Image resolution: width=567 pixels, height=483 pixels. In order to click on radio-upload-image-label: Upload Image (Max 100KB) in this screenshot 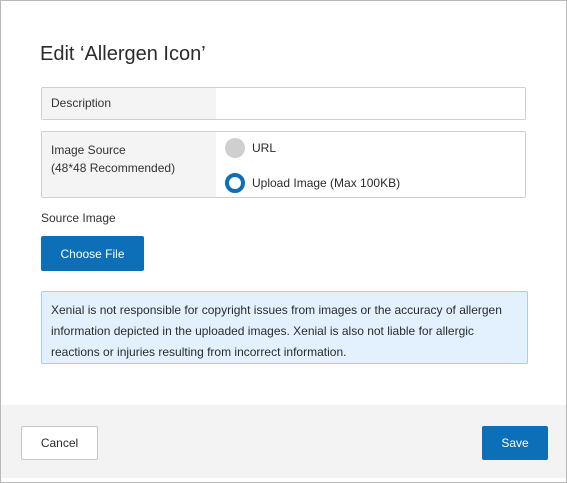, I will do `click(326, 183)`.